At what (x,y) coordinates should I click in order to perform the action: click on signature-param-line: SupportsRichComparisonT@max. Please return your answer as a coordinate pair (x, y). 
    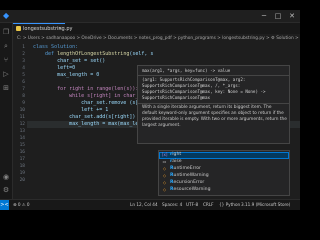
    Looking at the image, I should click on (176, 97).